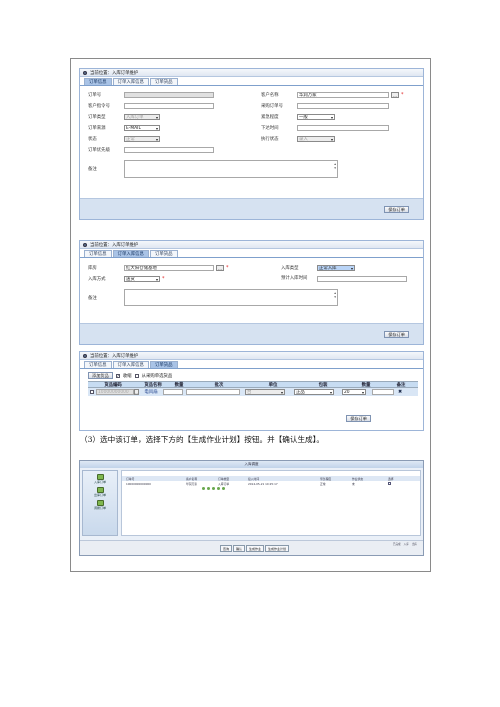  Describe the element at coordinates (100, 375) in the screenshot. I see `add-goods-button: 添加货品` at that location.